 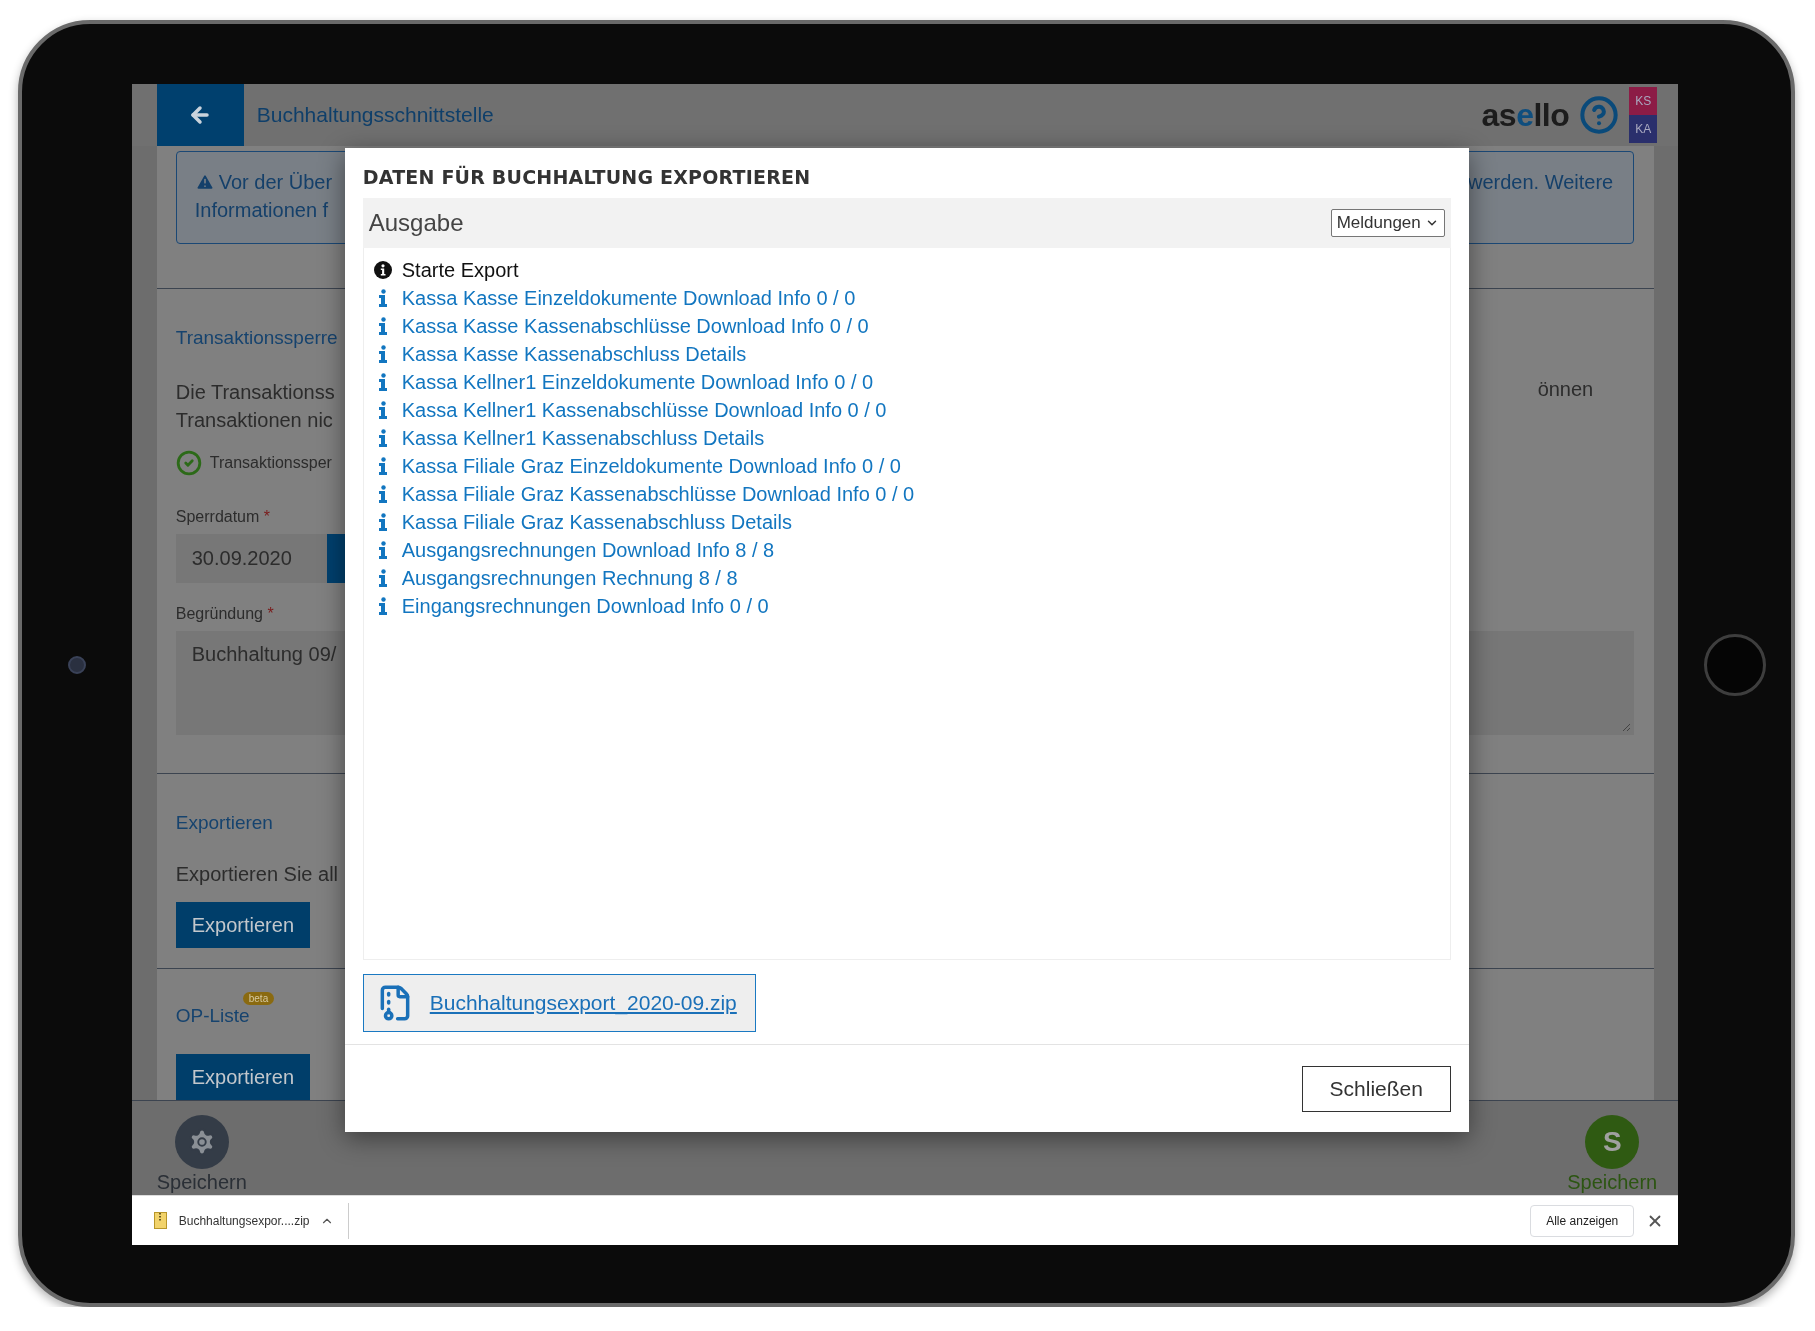 I want to click on camera-dot, so click(x=76, y=664).